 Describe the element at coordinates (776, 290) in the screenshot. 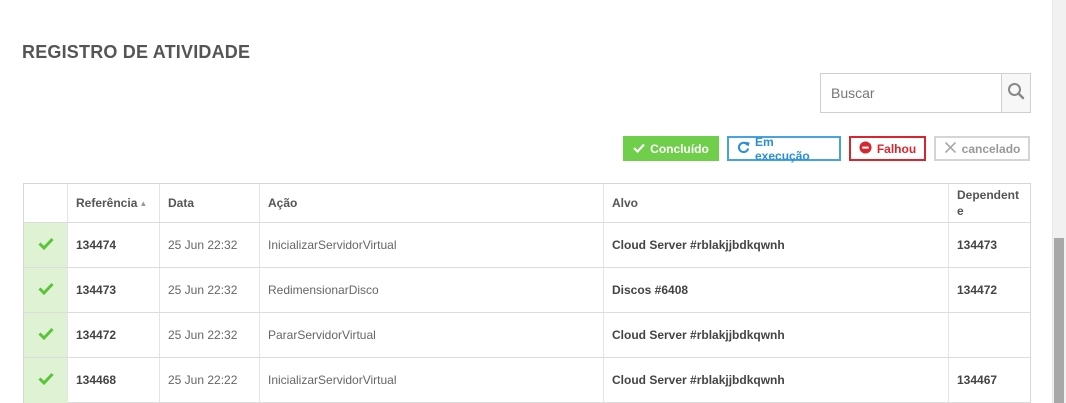

I see `target-cell: Discos #6408` at that location.